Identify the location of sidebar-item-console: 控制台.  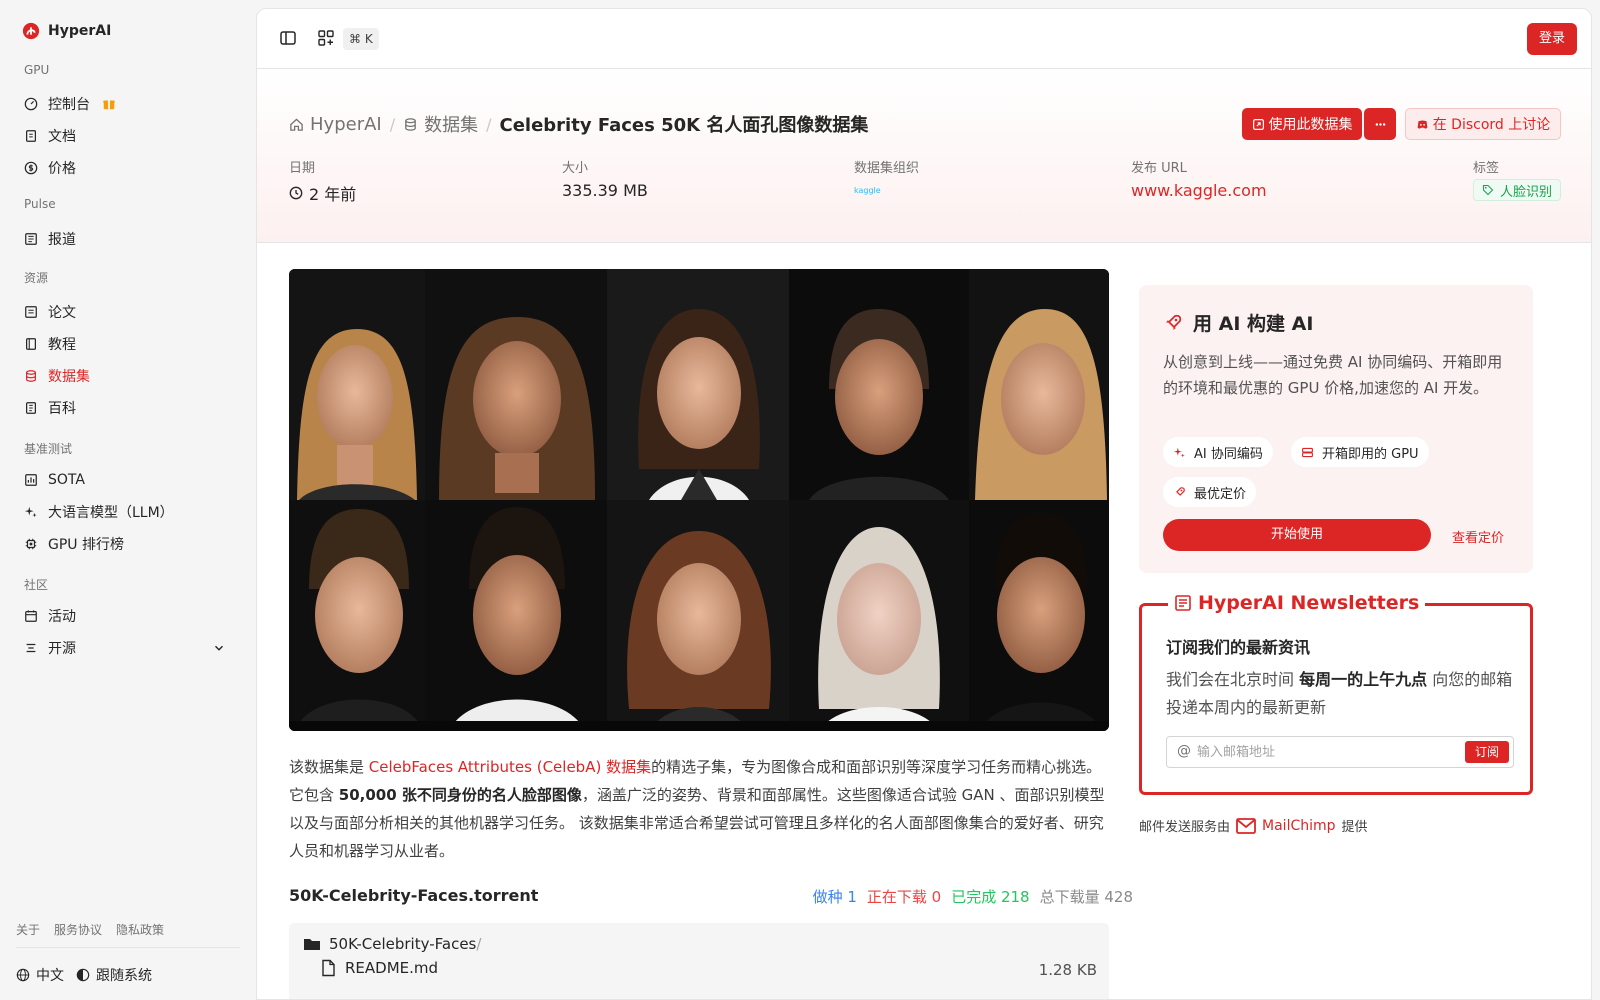
(128, 104).